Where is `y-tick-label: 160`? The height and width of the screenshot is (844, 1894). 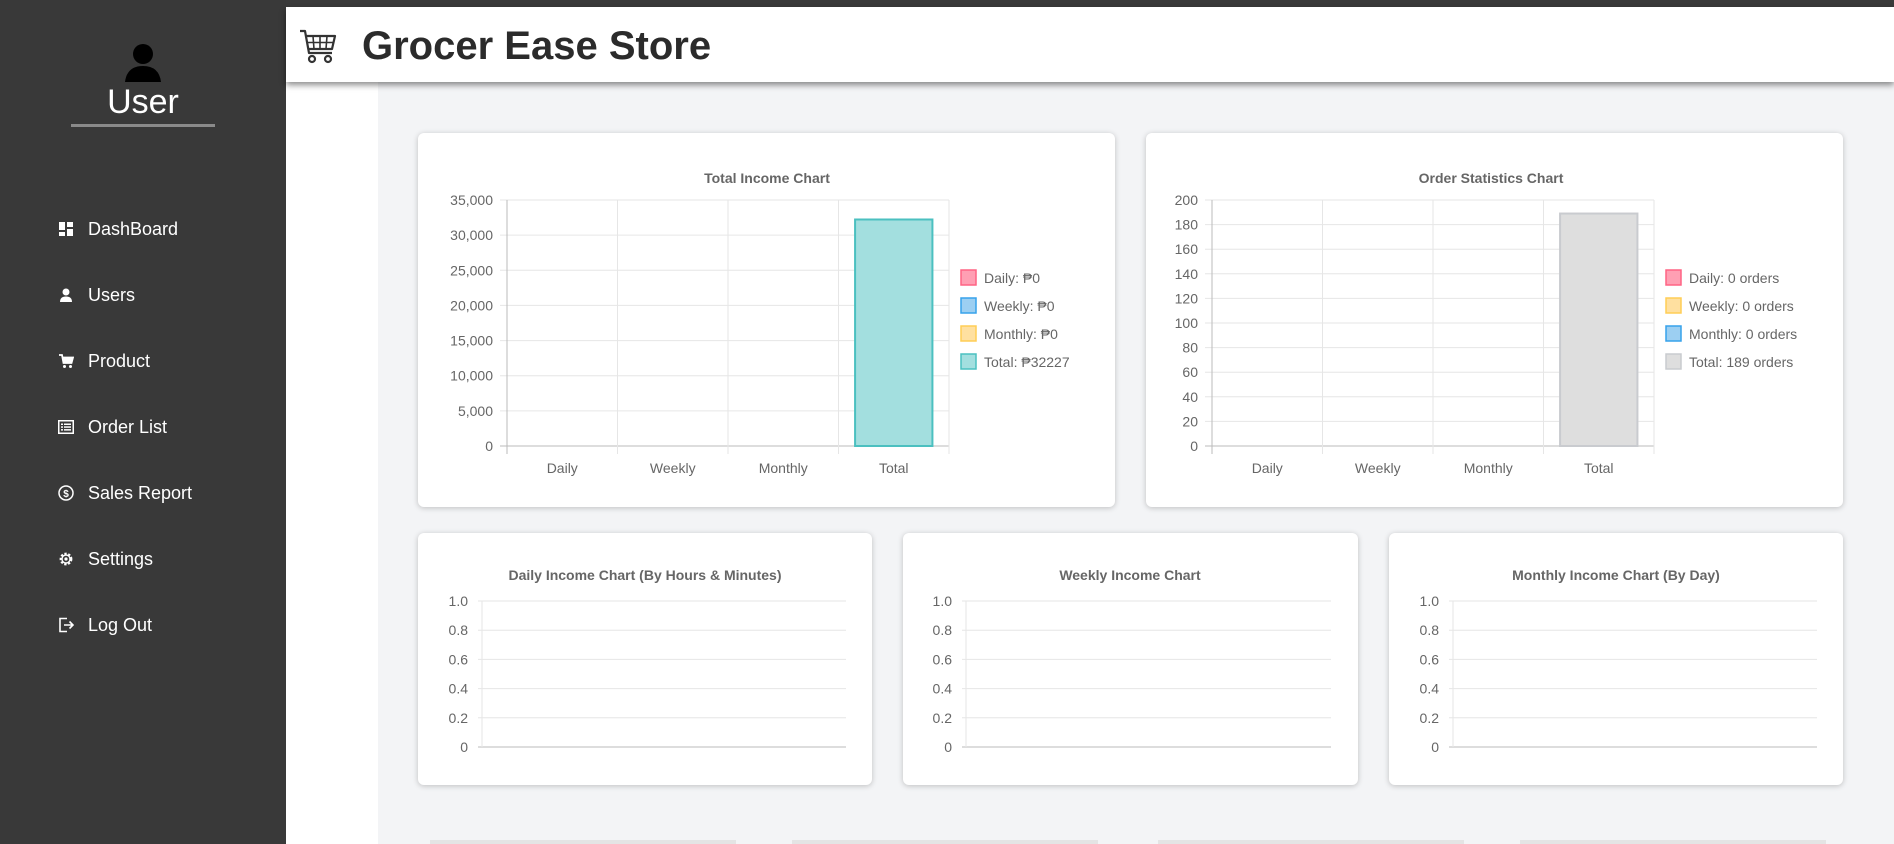
y-tick-label: 160 is located at coordinates (1187, 249).